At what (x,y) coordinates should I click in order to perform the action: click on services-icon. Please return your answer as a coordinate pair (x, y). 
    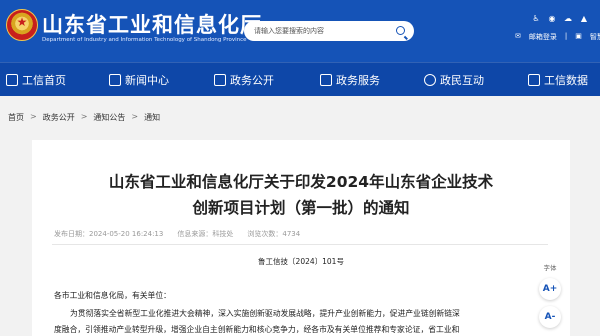
    Looking at the image, I should click on (326, 80).